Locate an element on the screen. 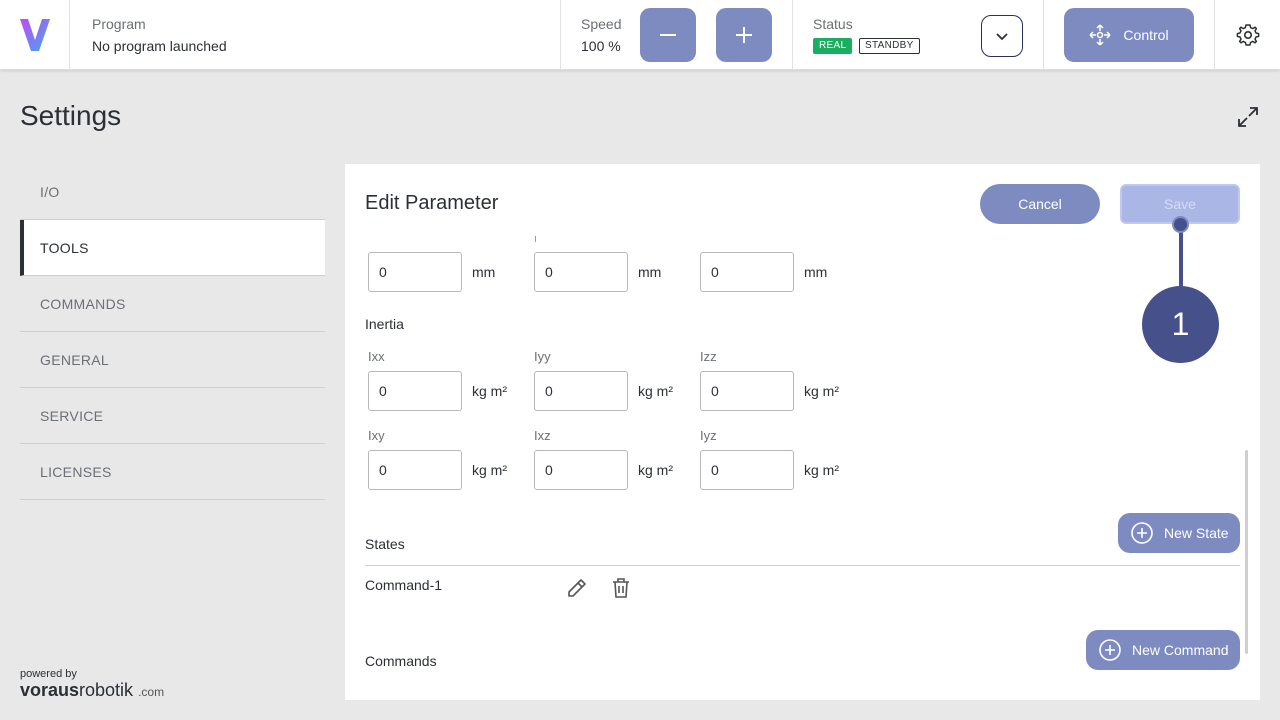  iyy-label: Iyy is located at coordinates (542, 356).